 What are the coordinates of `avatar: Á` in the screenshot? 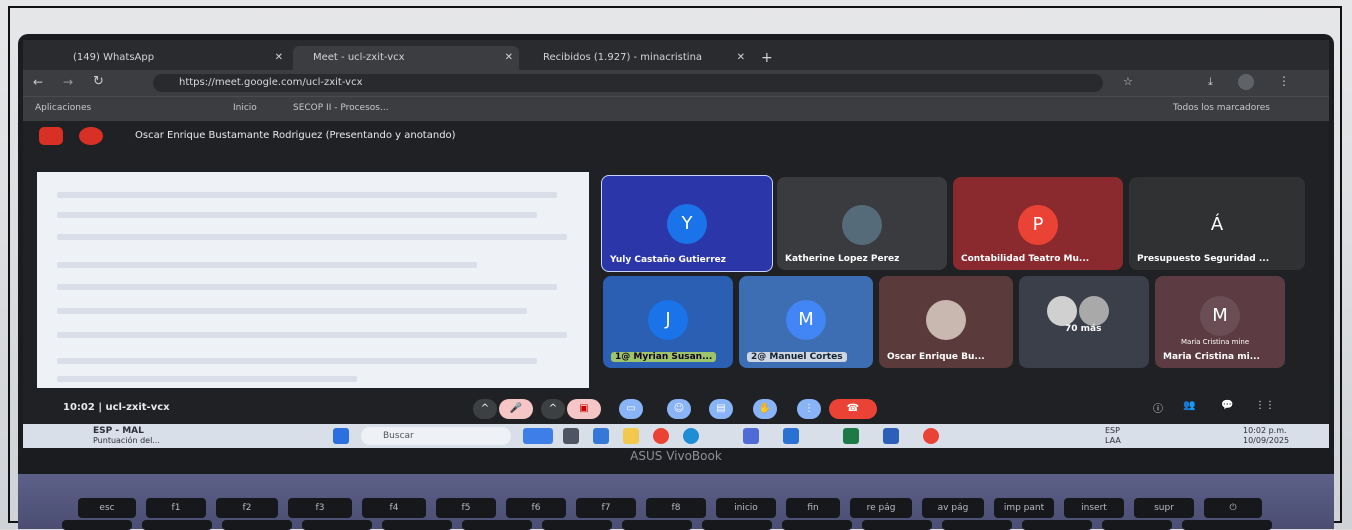 It's located at (1217, 225).